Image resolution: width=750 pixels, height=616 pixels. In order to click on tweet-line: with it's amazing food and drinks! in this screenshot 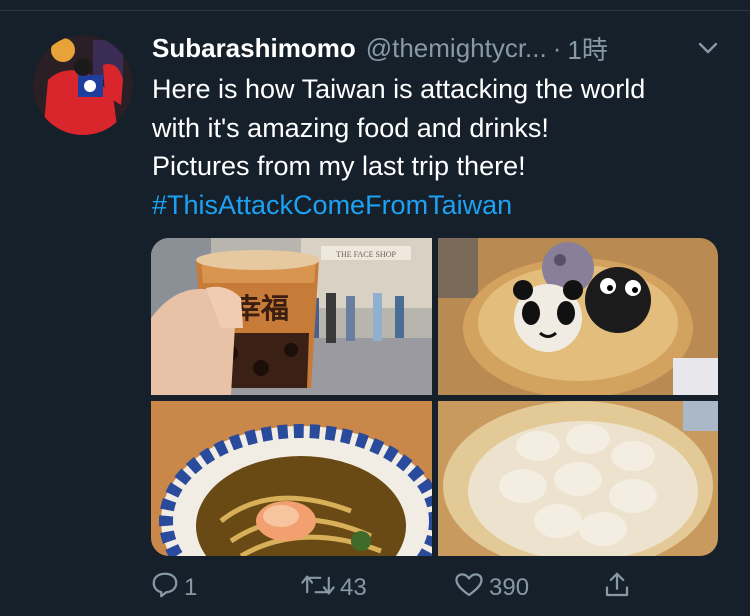, I will do `click(350, 127)`.